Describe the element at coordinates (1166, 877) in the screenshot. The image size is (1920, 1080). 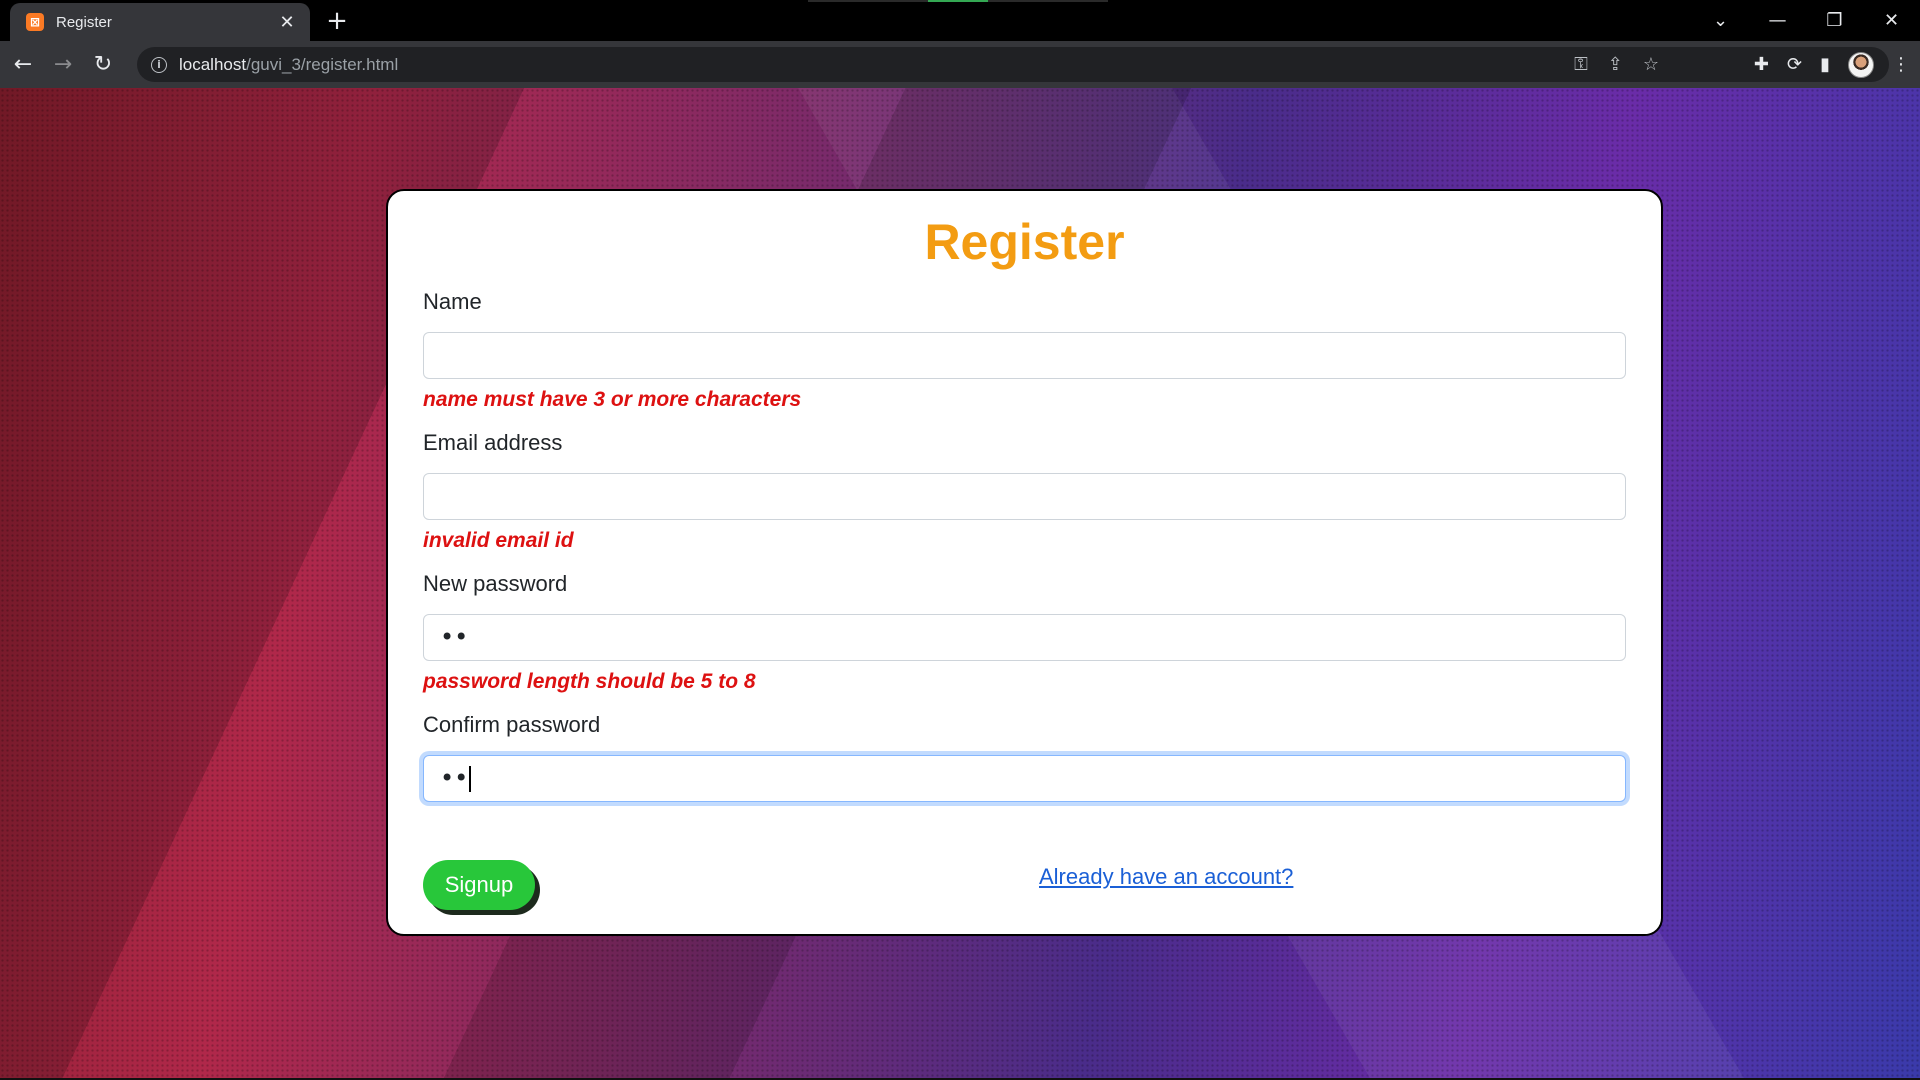
I see `login-link: Already have an account?` at that location.